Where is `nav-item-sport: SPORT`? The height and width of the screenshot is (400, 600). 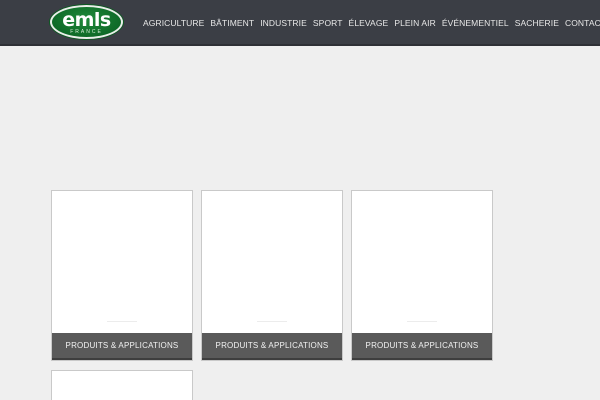
nav-item-sport: SPORT is located at coordinates (328, 23).